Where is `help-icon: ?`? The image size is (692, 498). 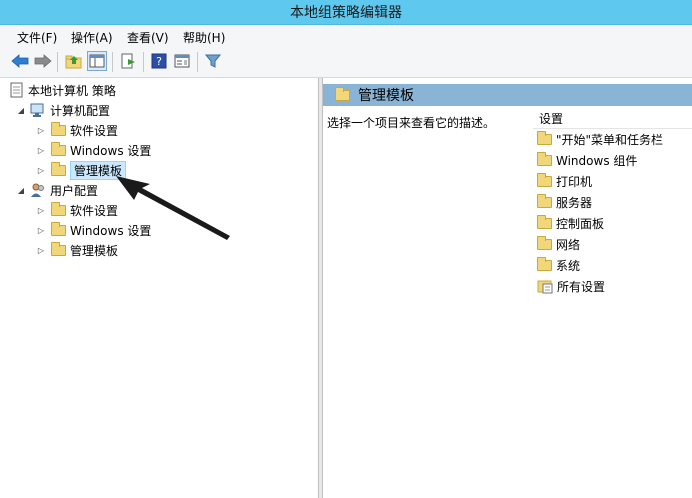
help-icon: ? is located at coordinates (159, 61).